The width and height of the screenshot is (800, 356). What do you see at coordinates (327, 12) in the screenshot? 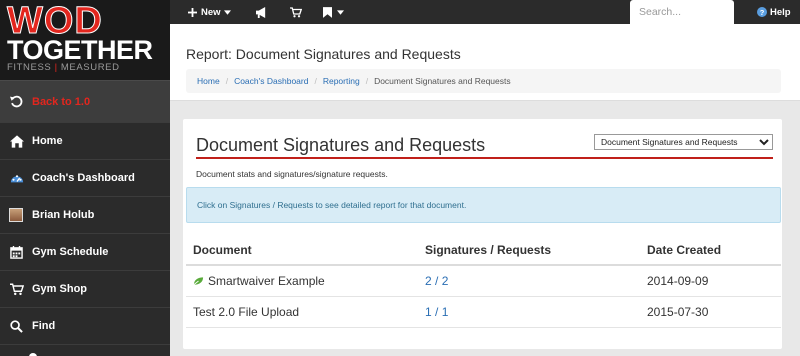
I see `bookmark-icon` at bounding box center [327, 12].